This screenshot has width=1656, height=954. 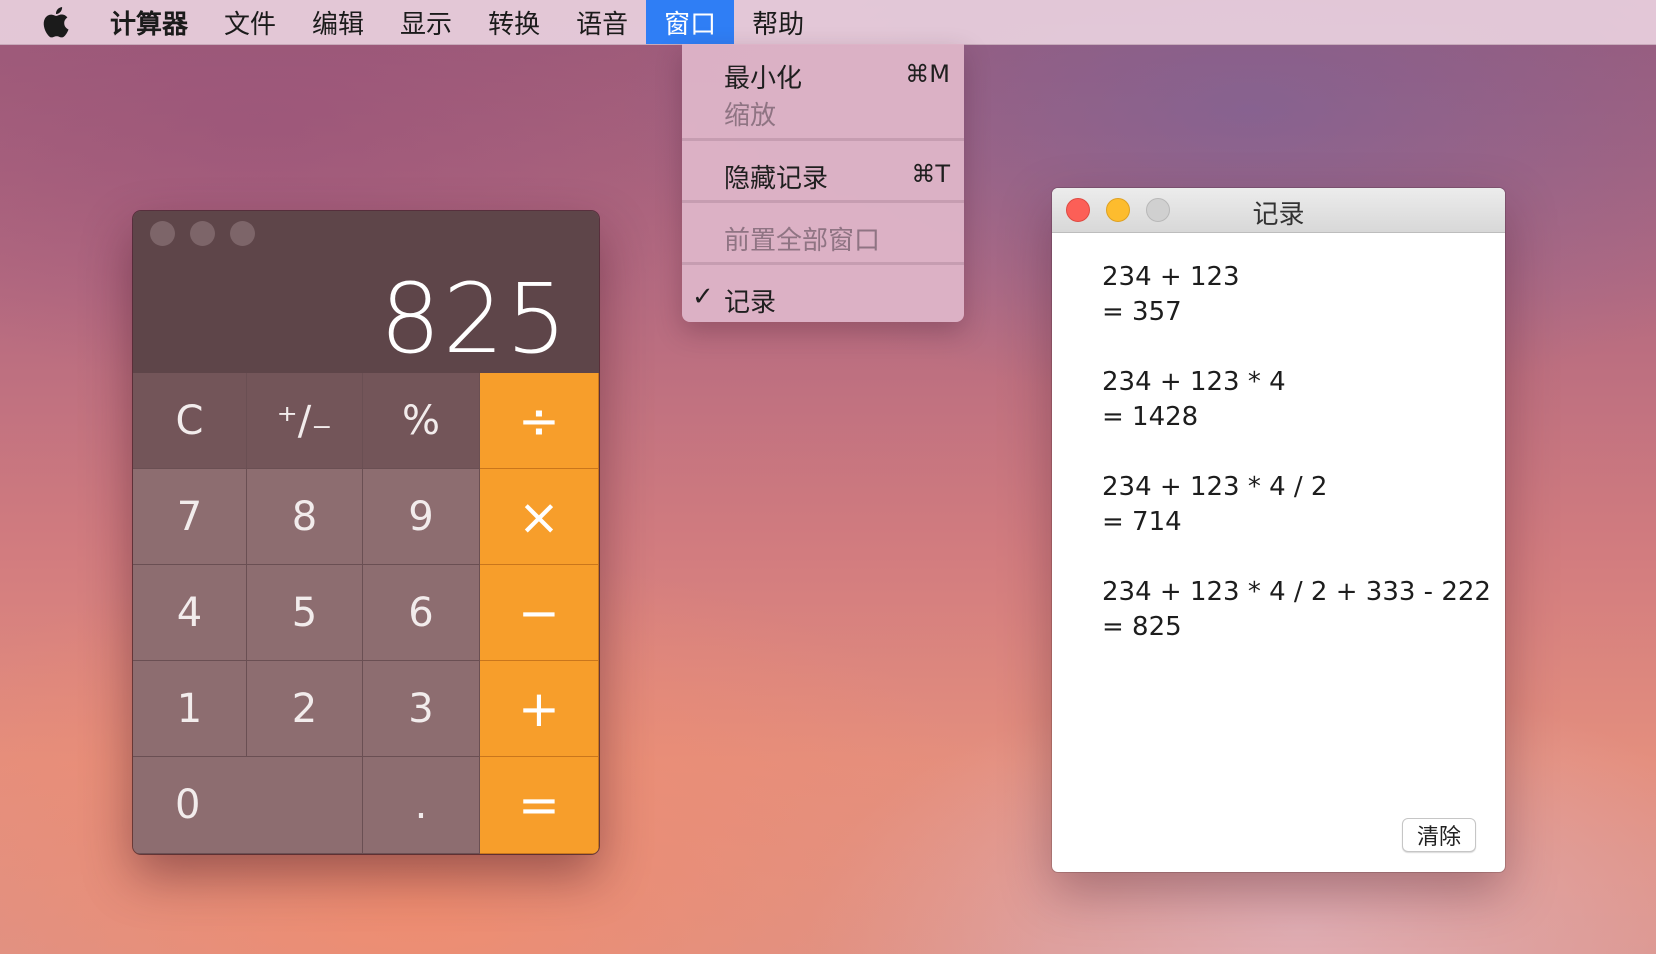 What do you see at coordinates (823, 298) in the screenshot?
I see `menu-item-history: ✓ 记录` at bounding box center [823, 298].